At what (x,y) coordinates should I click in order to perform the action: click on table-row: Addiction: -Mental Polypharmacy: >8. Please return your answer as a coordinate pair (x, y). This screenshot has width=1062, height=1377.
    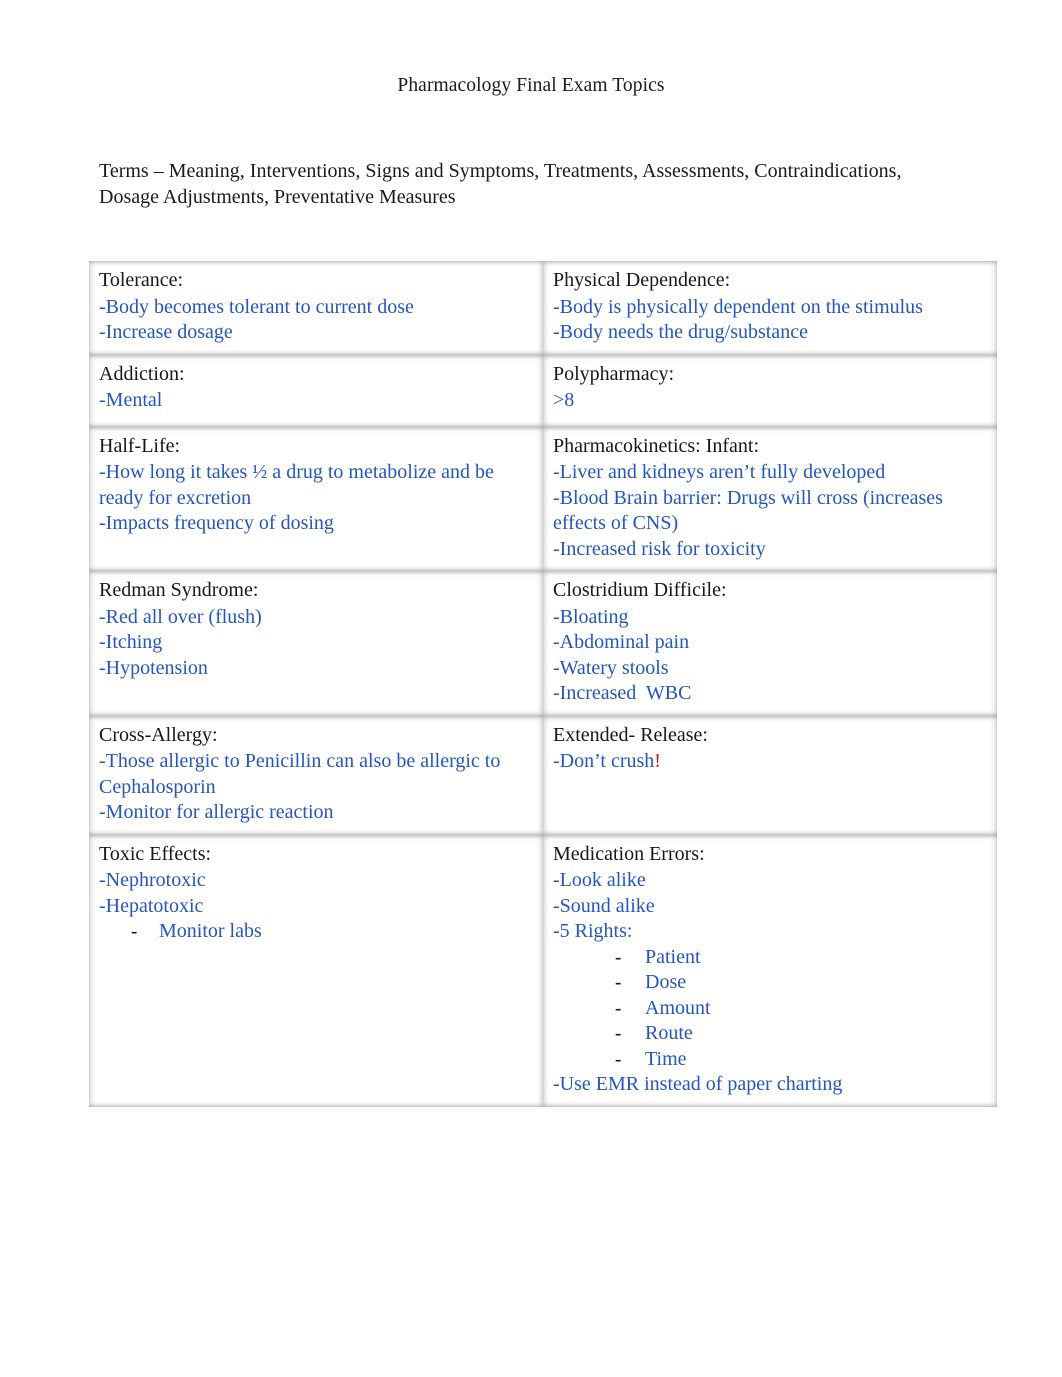
    Looking at the image, I should click on (543, 390).